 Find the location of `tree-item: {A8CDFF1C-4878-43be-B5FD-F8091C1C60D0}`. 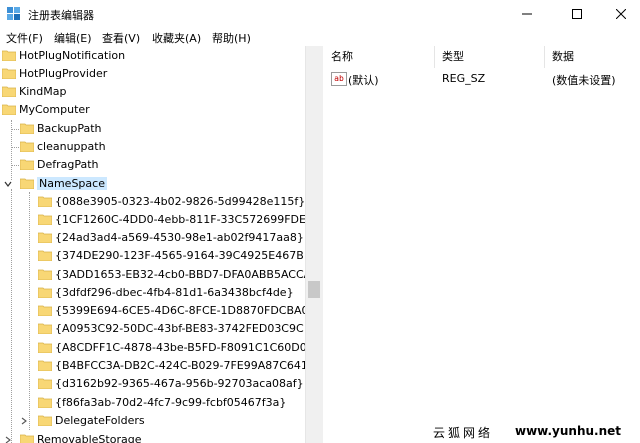

tree-item: {A8CDFF1C-4878-43be-B5FD-F8091C1C60D0} is located at coordinates (152, 348).